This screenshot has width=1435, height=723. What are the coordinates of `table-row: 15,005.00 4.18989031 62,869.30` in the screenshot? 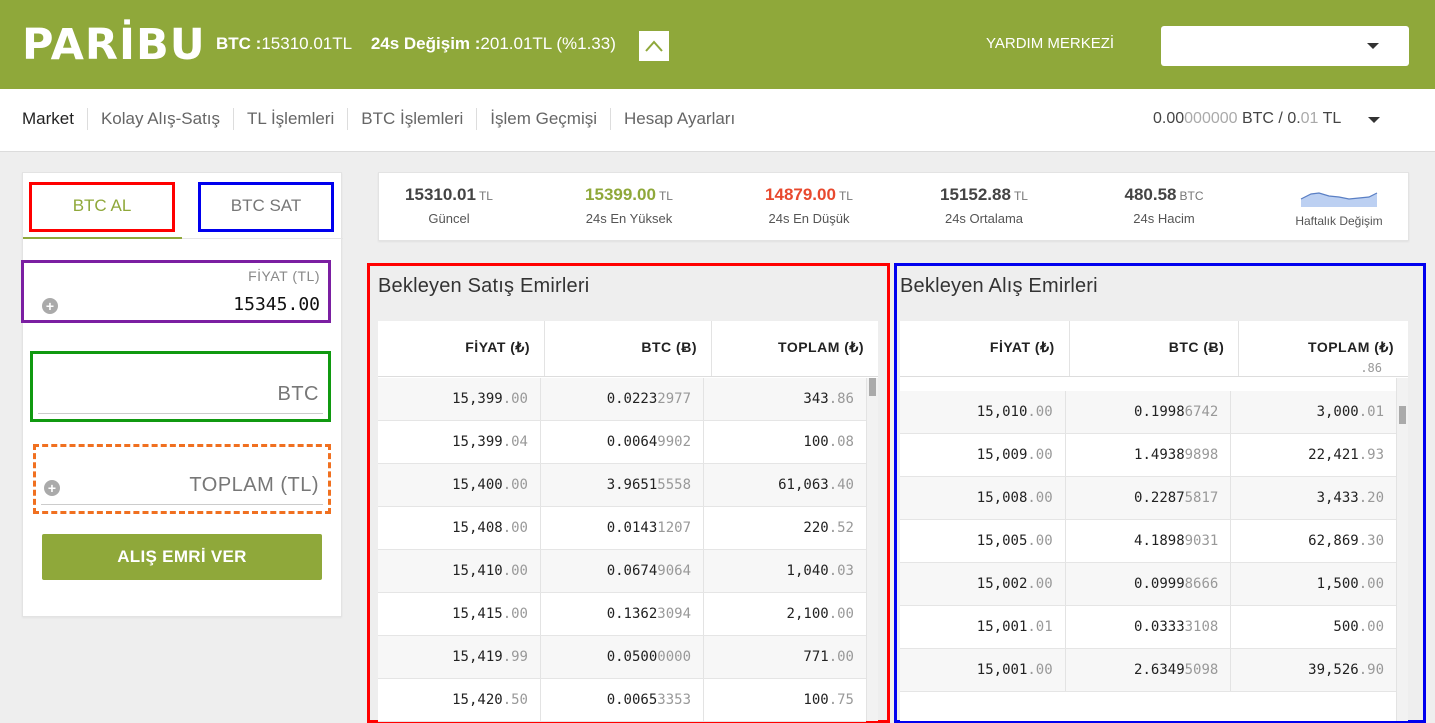 It's located at (1148, 541).